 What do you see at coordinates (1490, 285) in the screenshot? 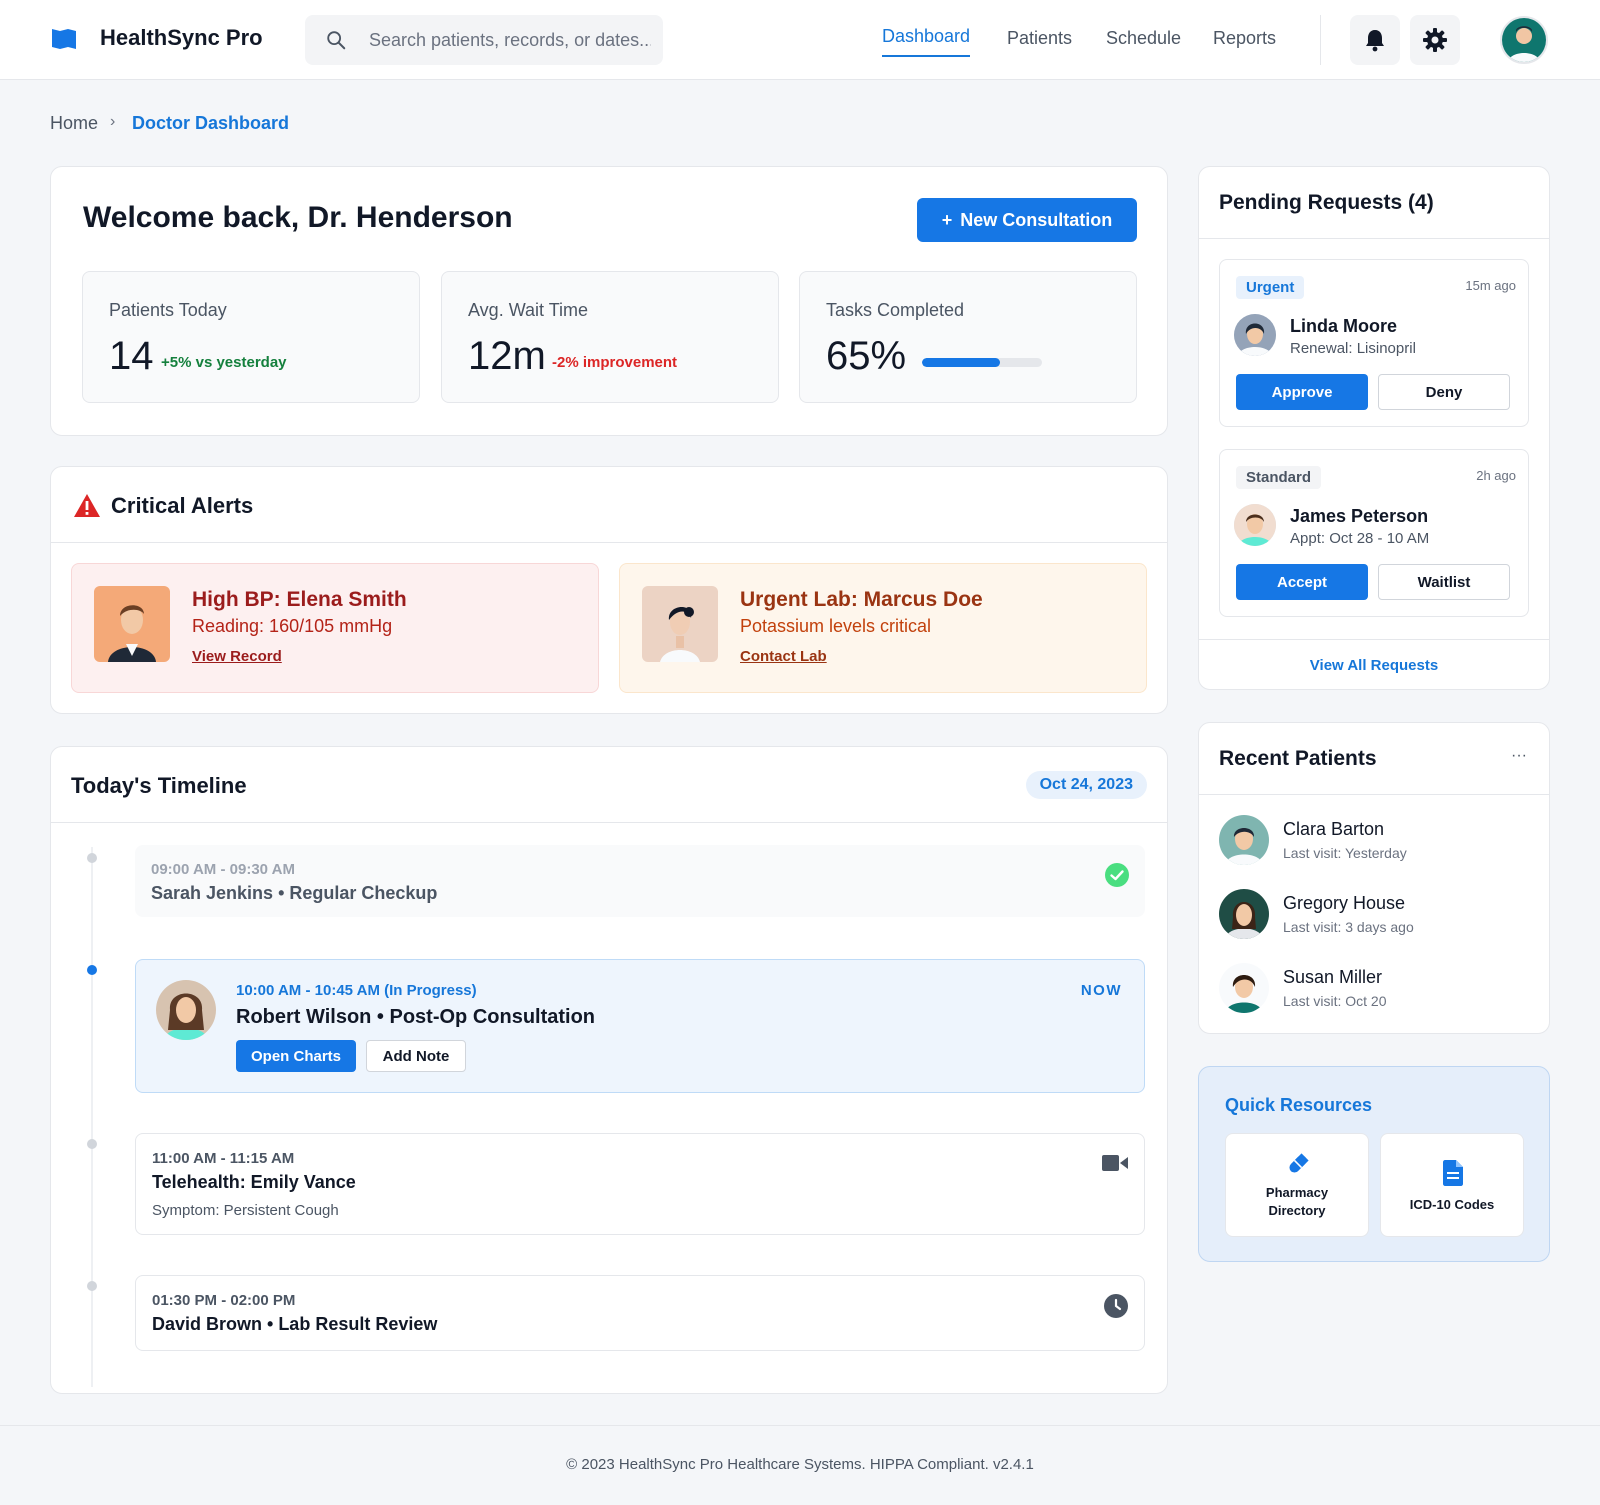
I see `request-time: 15m ago` at bounding box center [1490, 285].